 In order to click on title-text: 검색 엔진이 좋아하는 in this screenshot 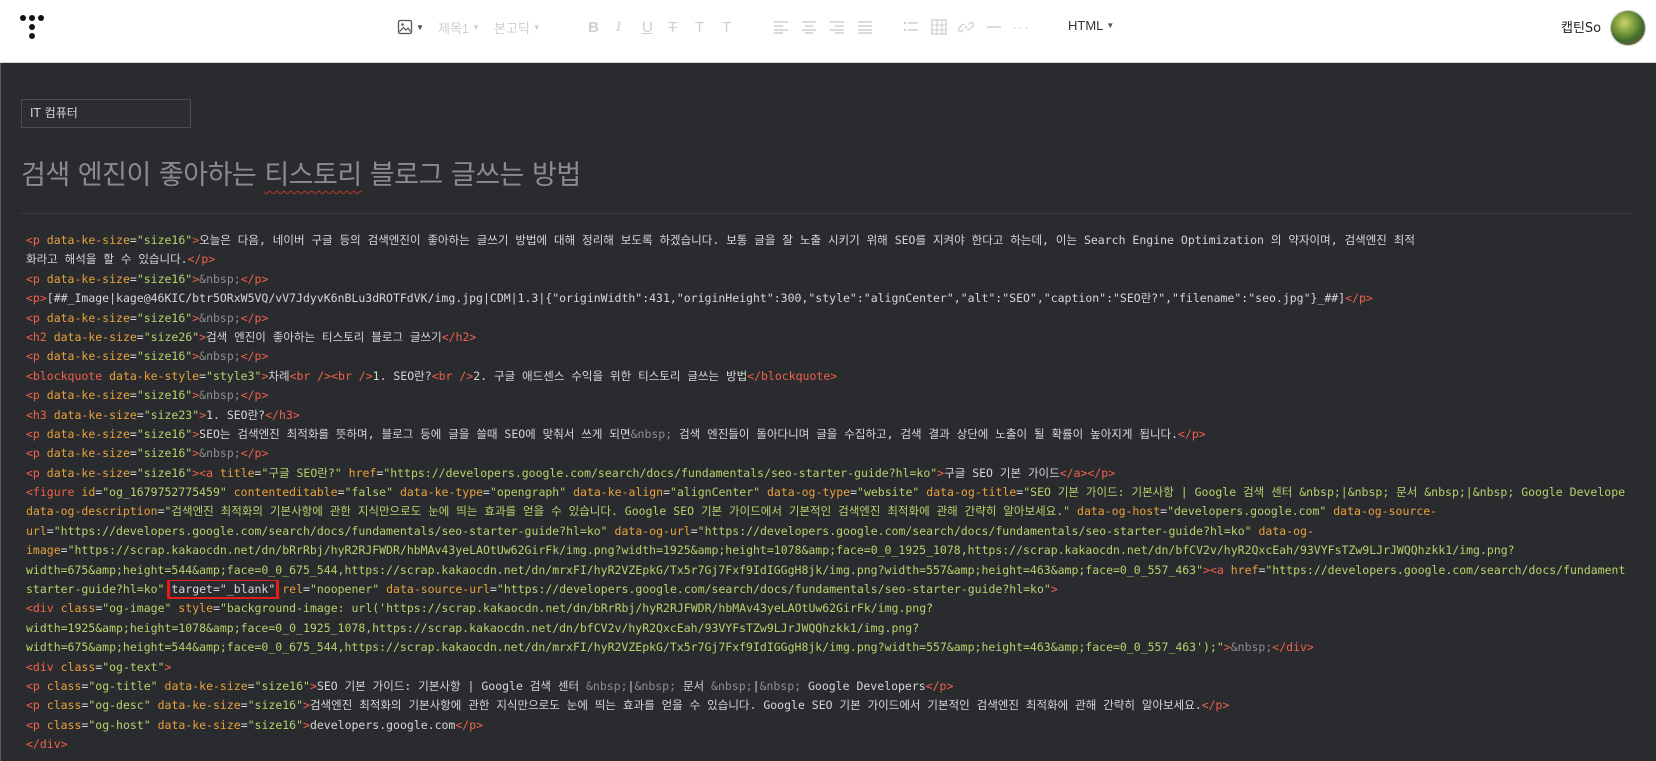, I will do `click(143, 175)`.